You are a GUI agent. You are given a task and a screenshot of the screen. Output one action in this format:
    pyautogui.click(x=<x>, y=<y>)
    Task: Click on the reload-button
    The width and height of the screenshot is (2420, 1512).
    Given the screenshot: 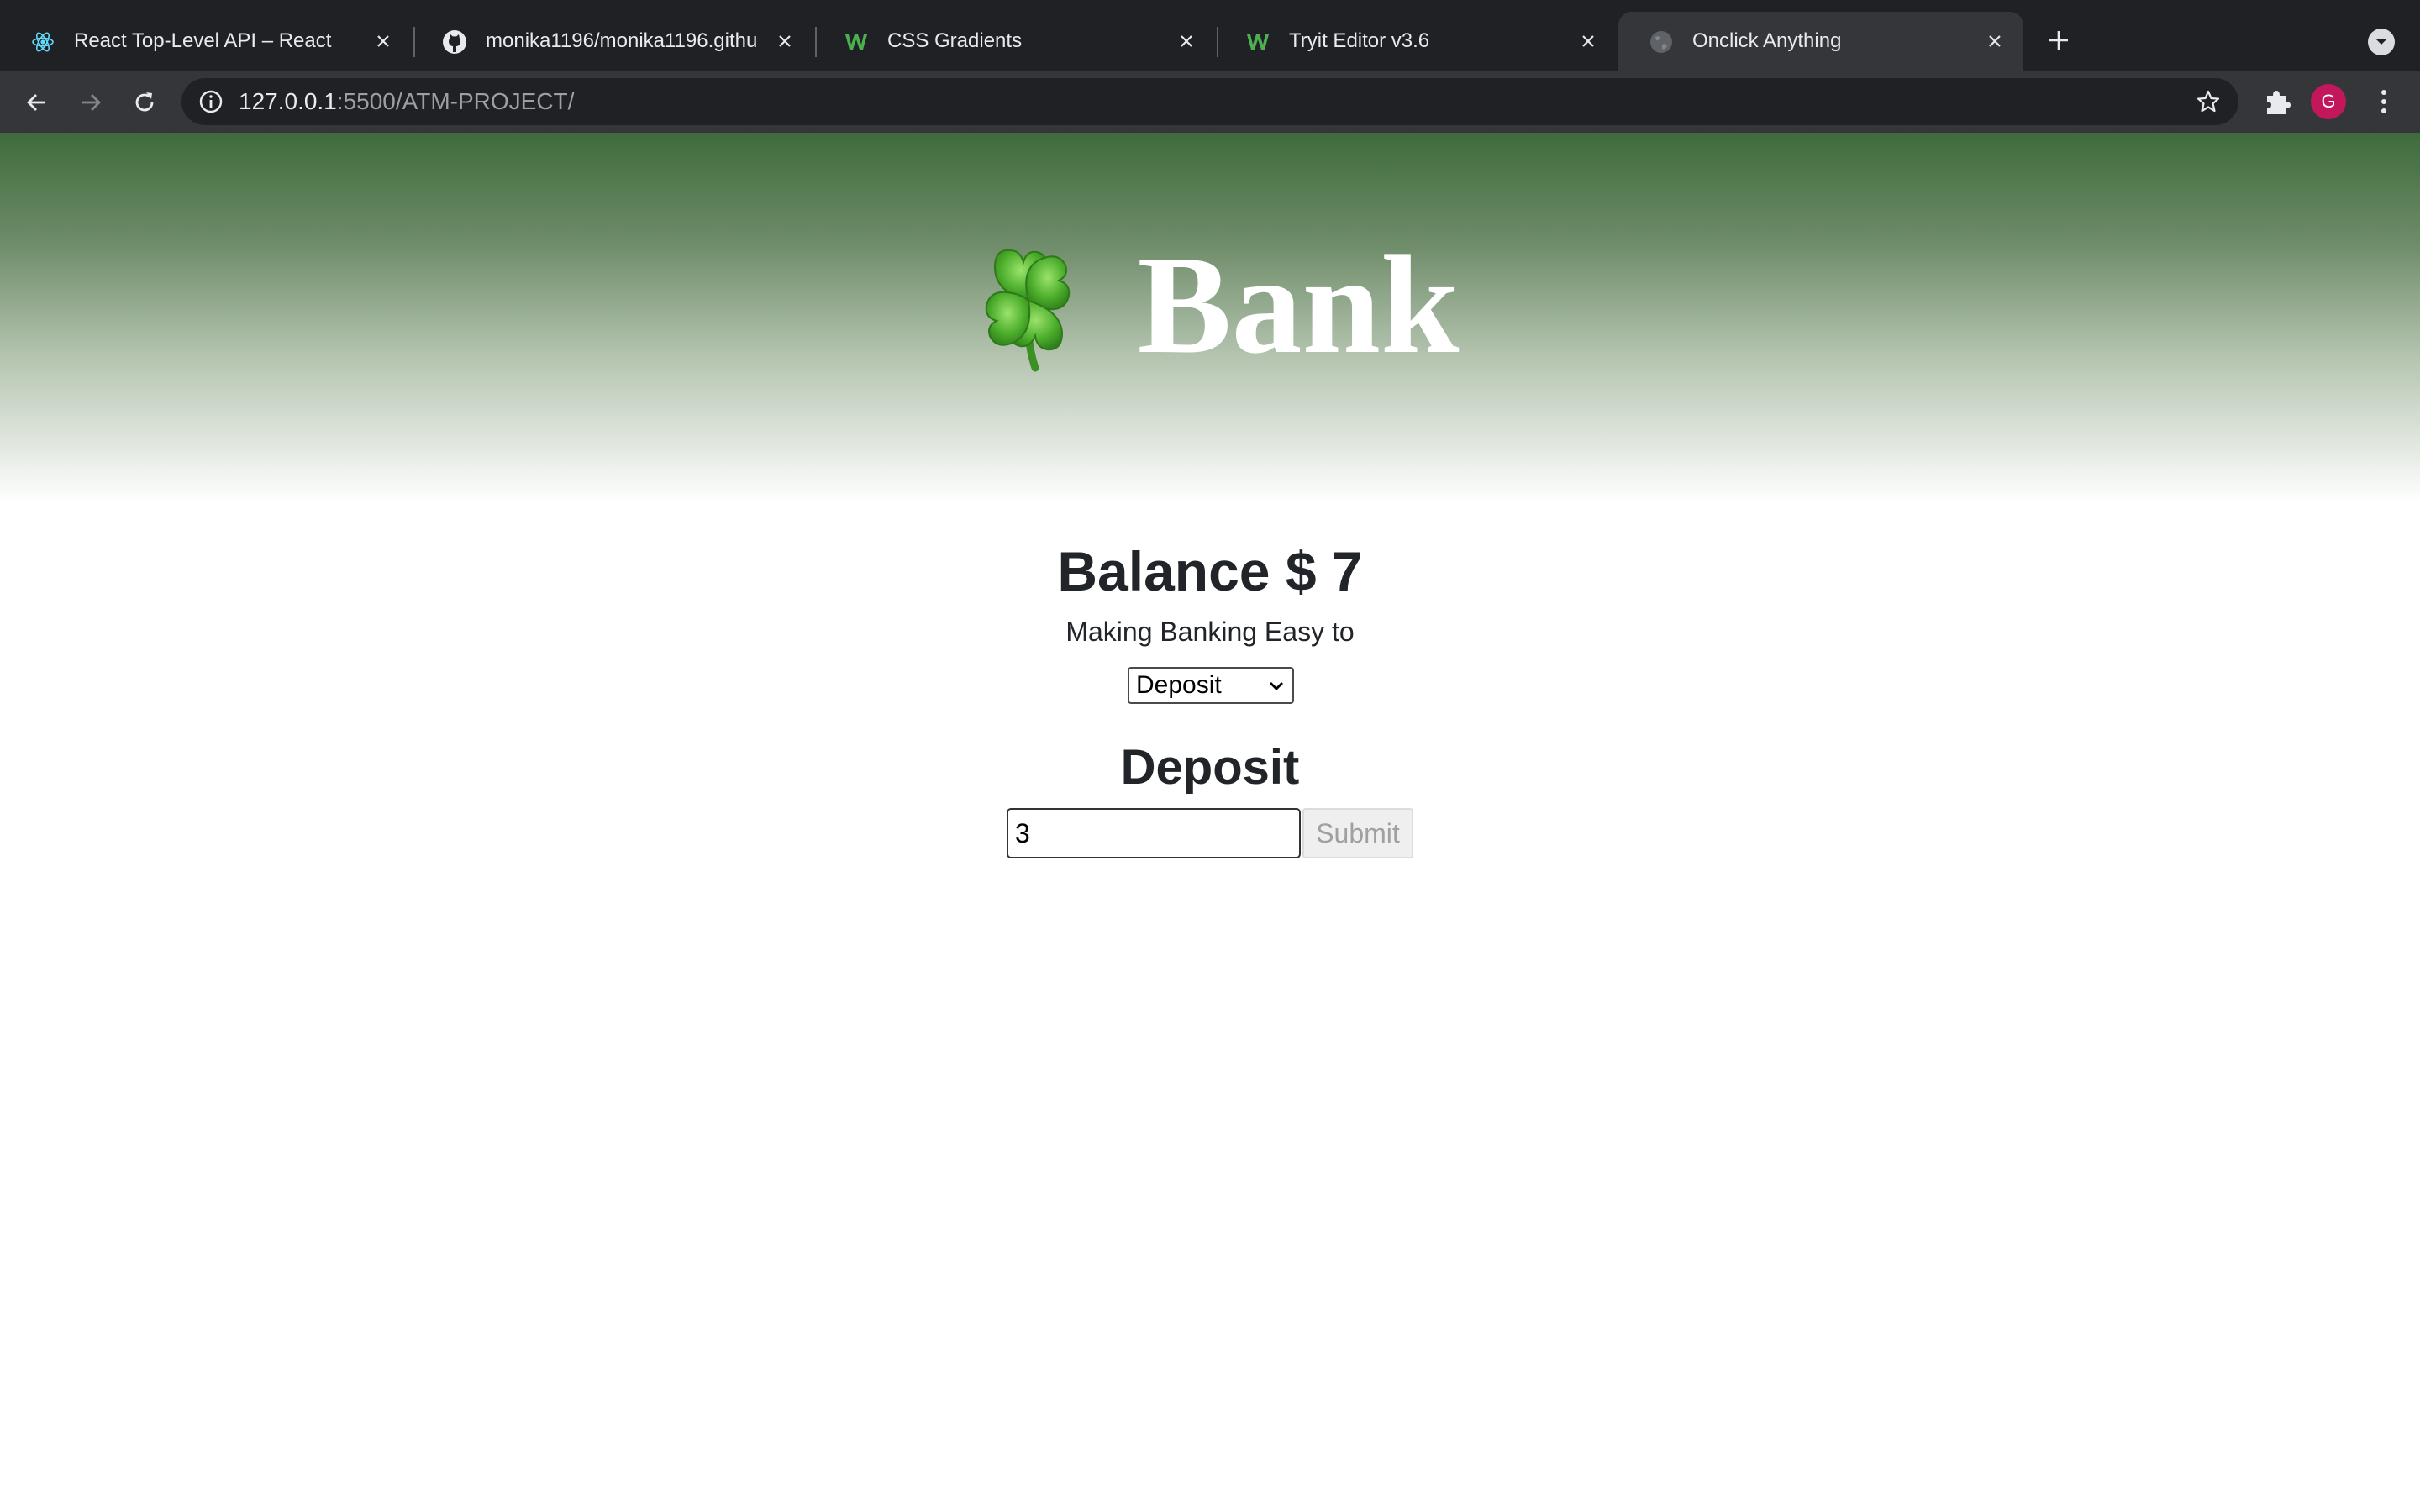 What is the action you would take?
    pyautogui.click(x=144, y=102)
    